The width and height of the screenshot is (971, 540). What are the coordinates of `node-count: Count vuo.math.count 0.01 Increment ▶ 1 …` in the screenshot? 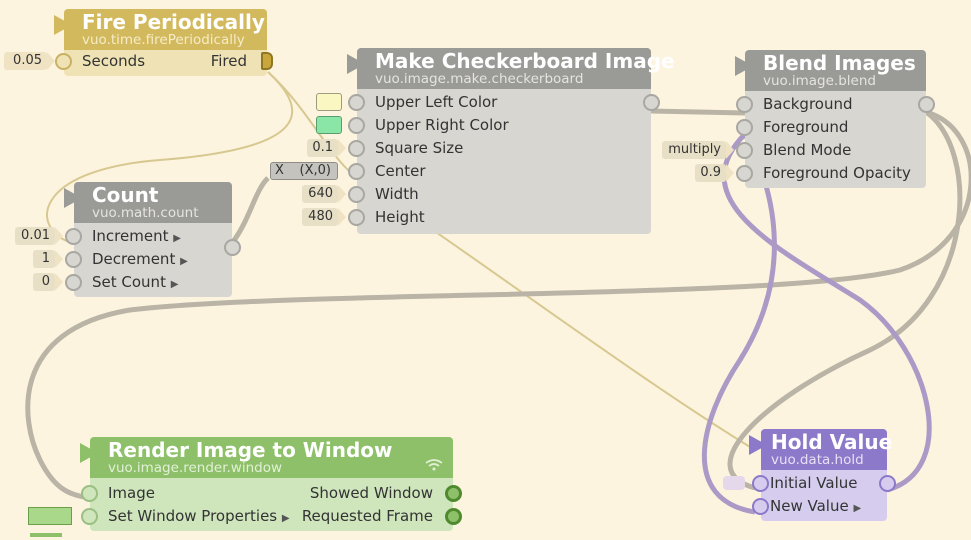 It's located at (128, 239).